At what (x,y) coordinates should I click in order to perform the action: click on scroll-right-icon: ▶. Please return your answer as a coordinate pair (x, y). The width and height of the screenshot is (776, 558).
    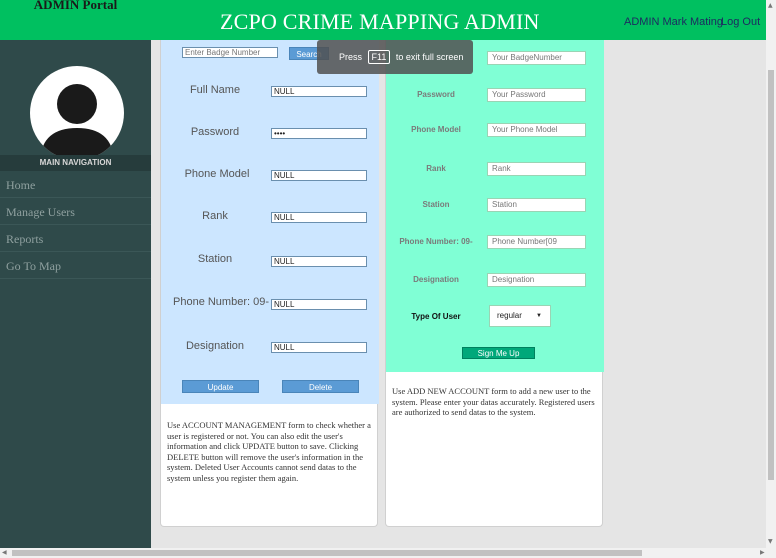
    Looking at the image, I should click on (762, 552).